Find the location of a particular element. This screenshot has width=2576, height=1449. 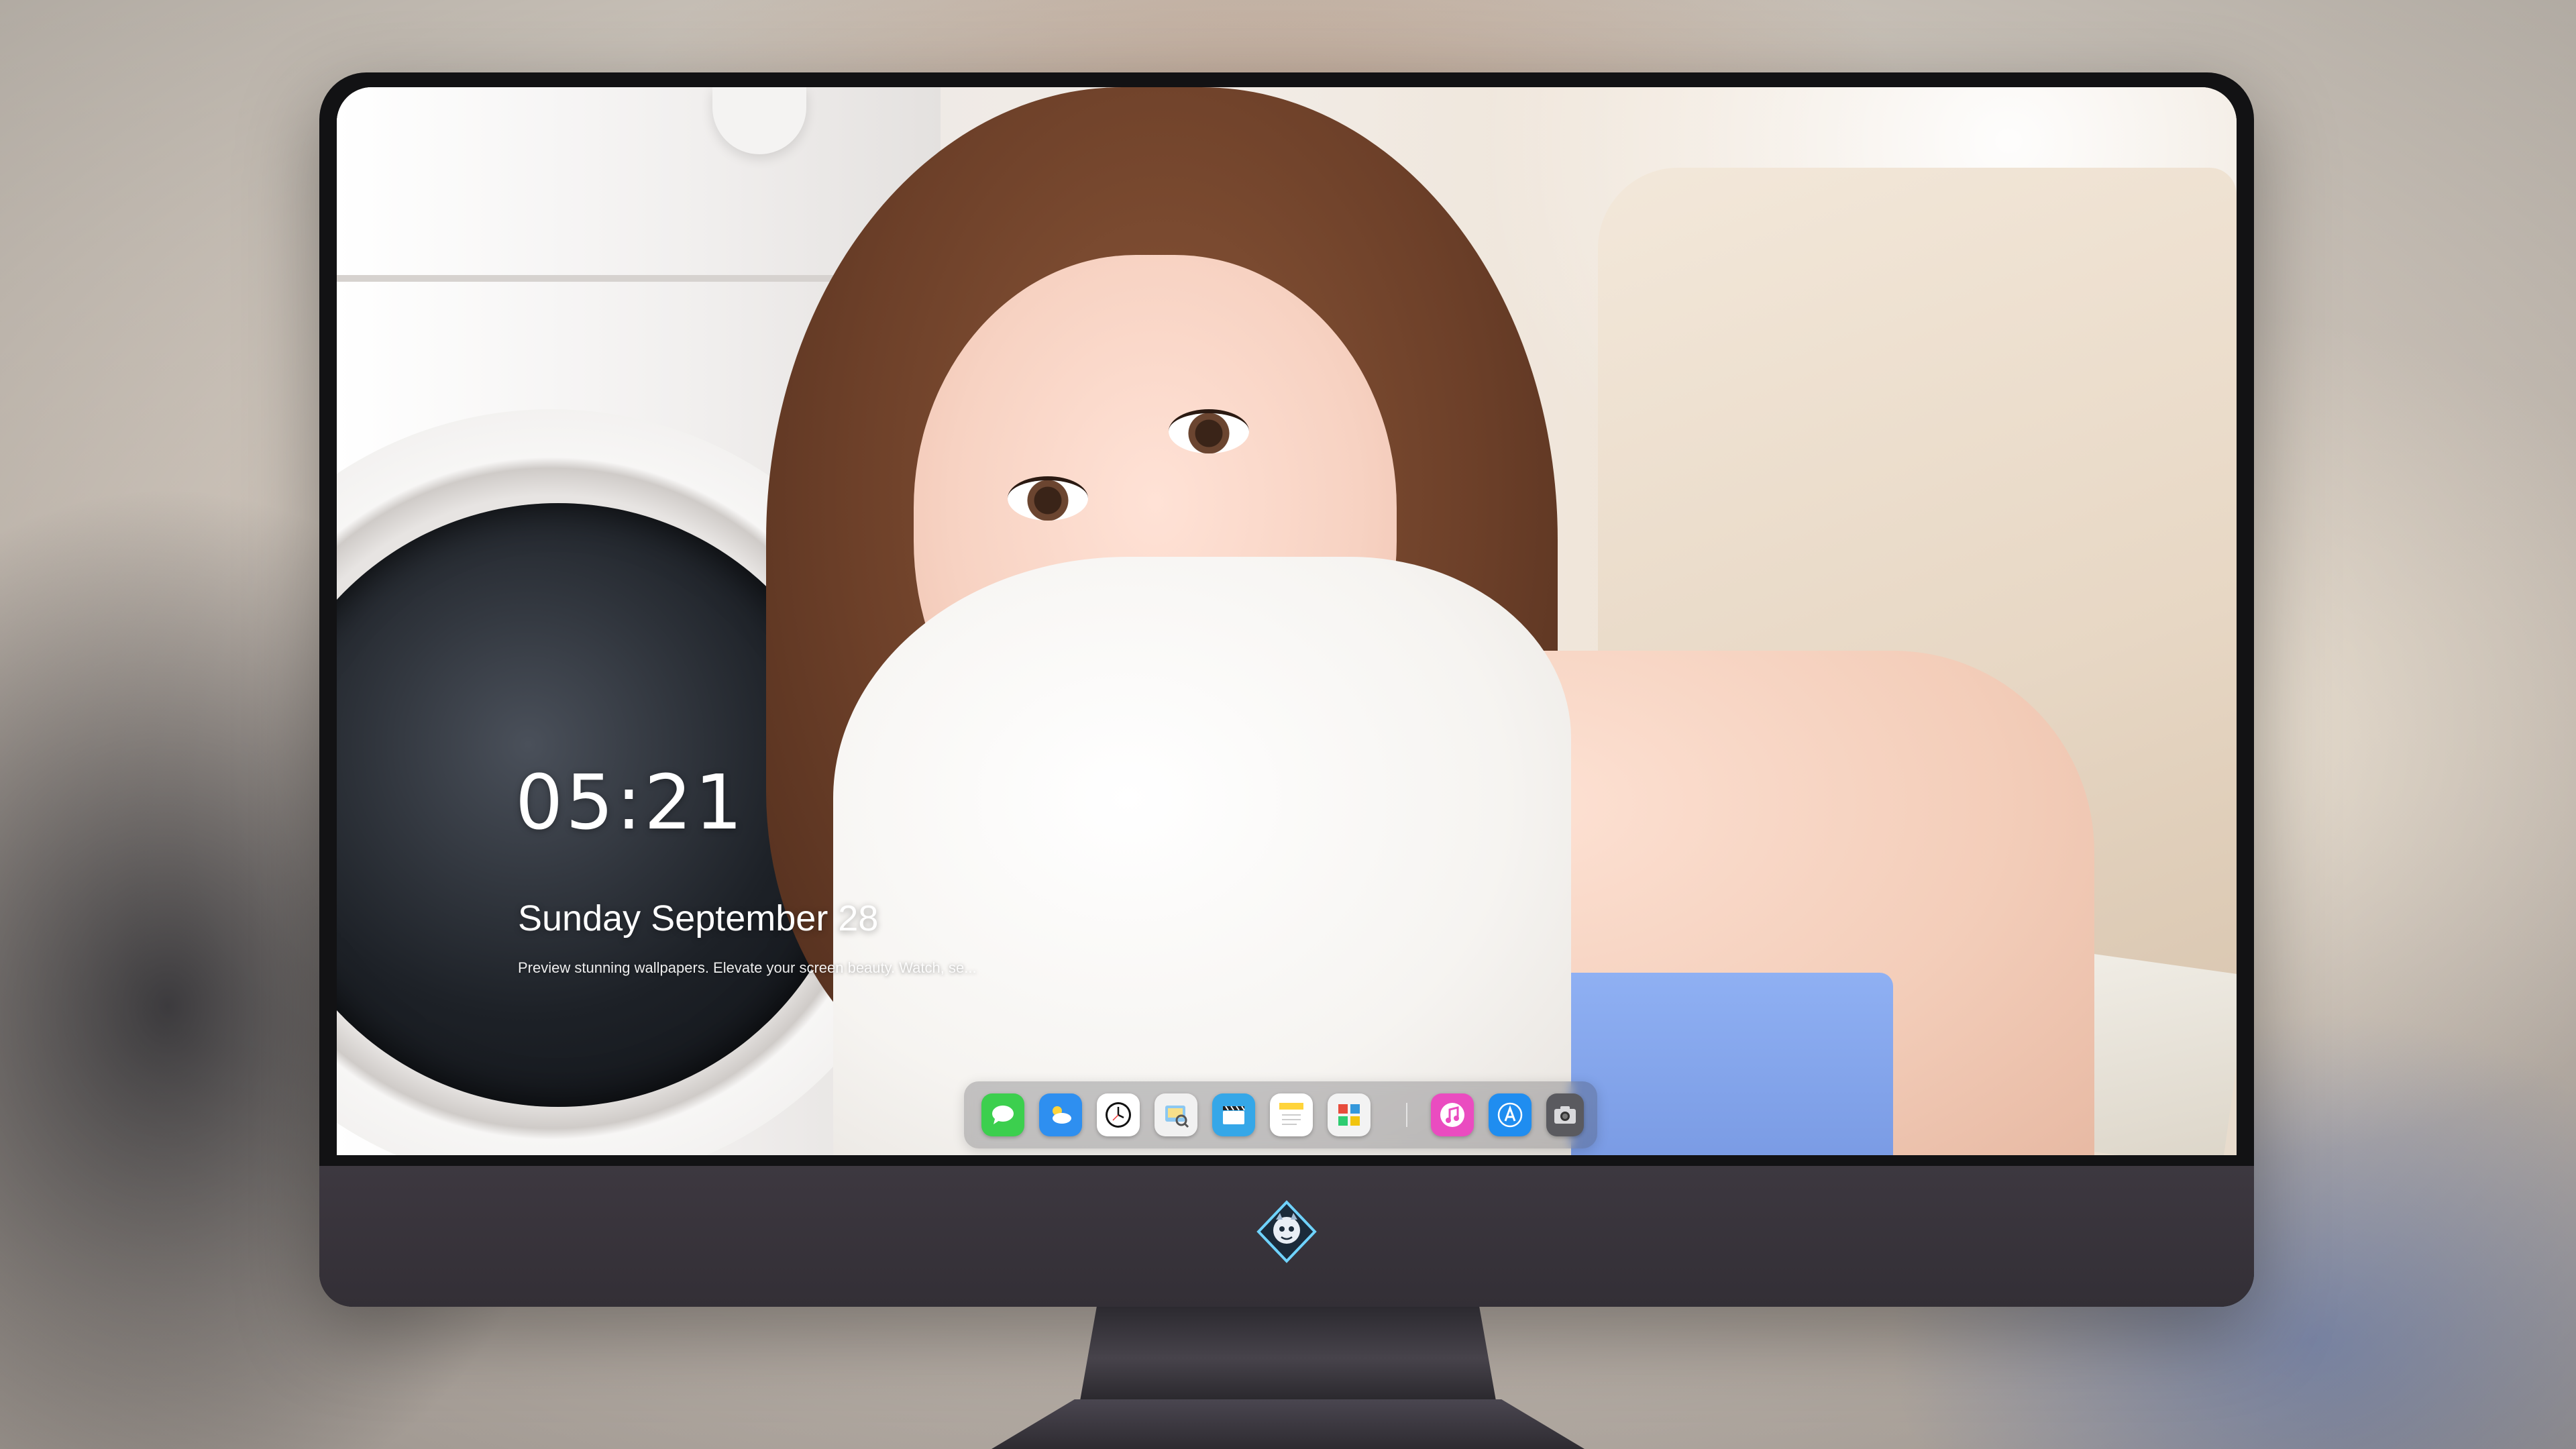

clock-icon is located at coordinates (1118, 1115).